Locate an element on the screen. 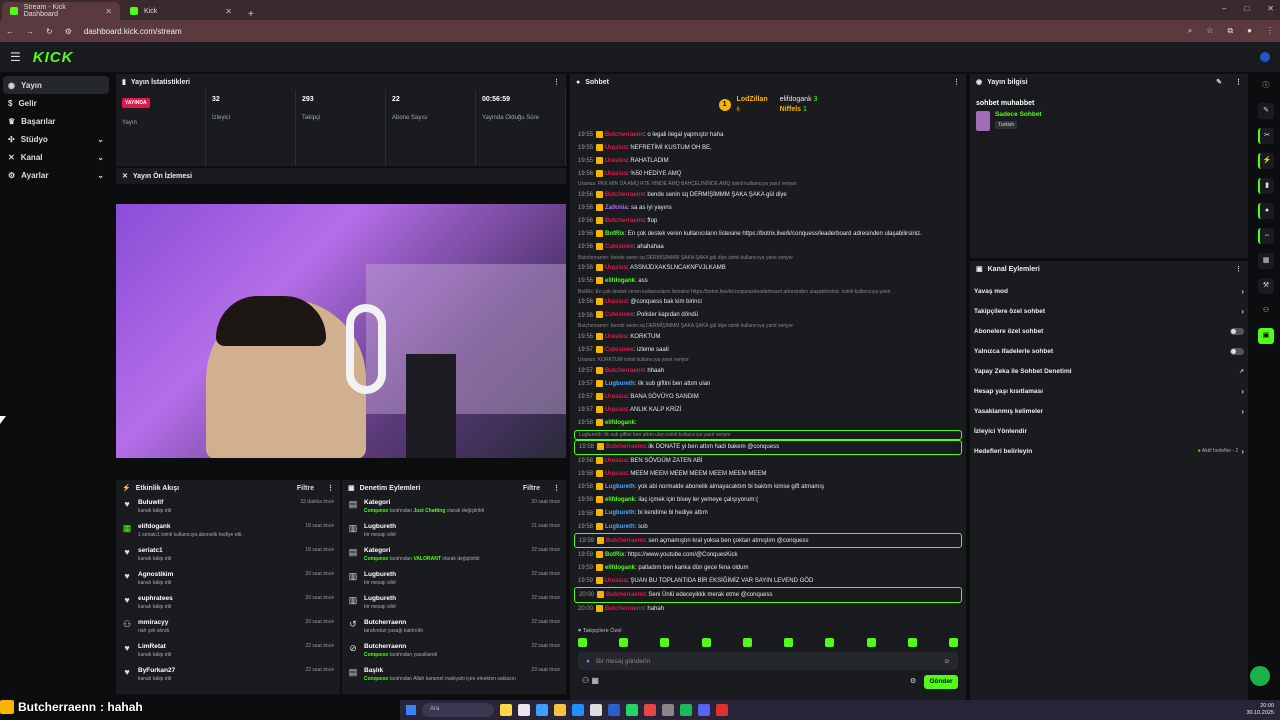 This screenshot has width=1280, height=720. chat-bubble-icon: ● is located at coordinates (1266, 211).